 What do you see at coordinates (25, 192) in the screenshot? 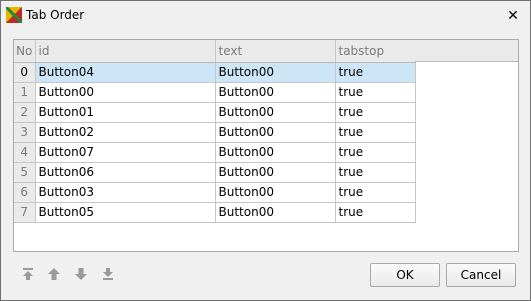
I see `row-number-cell: 6` at bounding box center [25, 192].